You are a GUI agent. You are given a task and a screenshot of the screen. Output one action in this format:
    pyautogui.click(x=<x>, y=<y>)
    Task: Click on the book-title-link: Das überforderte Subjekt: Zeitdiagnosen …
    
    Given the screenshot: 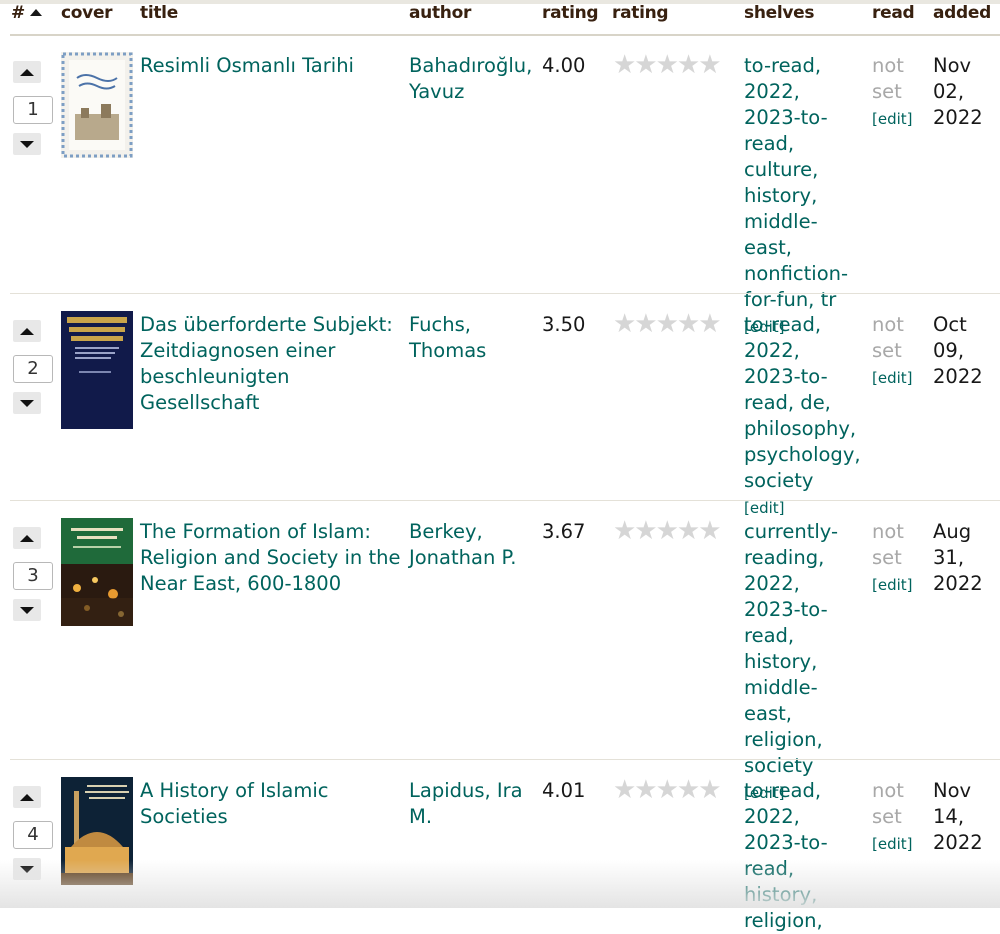 What is the action you would take?
    pyautogui.click(x=266, y=363)
    